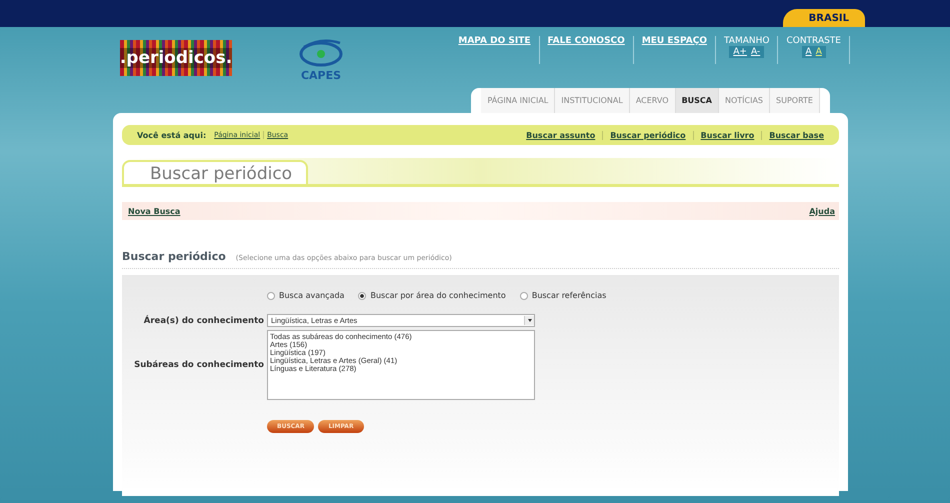  What do you see at coordinates (823, 18) in the screenshot?
I see `gov-bar-link: BRASIL` at bounding box center [823, 18].